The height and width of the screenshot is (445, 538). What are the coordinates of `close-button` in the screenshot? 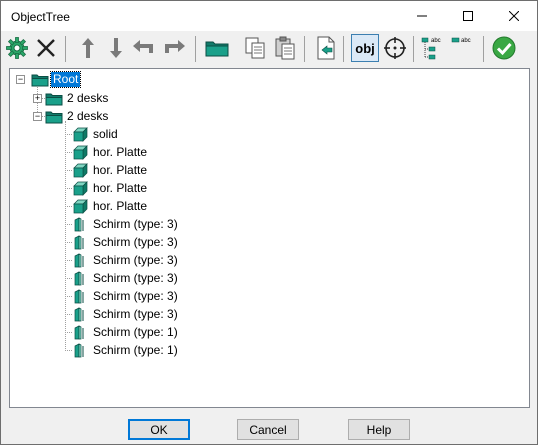 It's located at (514, 16).